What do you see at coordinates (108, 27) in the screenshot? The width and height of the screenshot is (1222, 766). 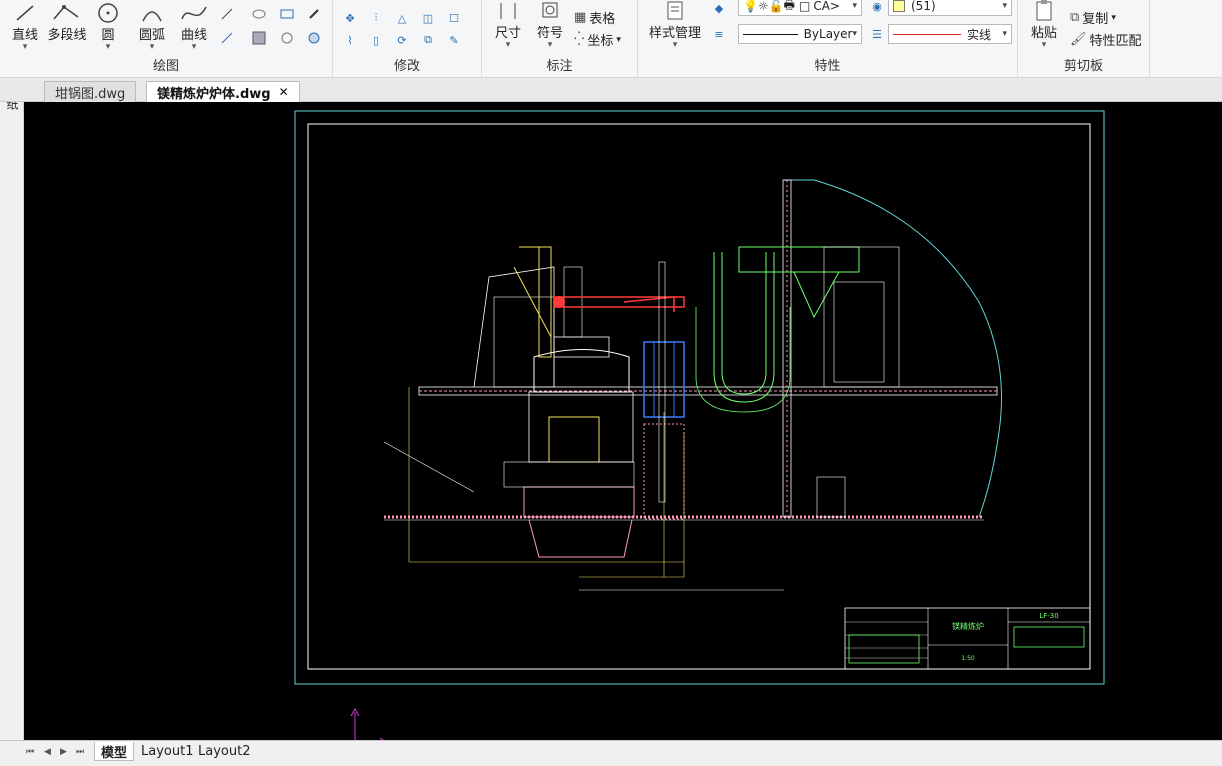 I see `circle-tool: 圆 ▾` at bounding box center [108, 27].